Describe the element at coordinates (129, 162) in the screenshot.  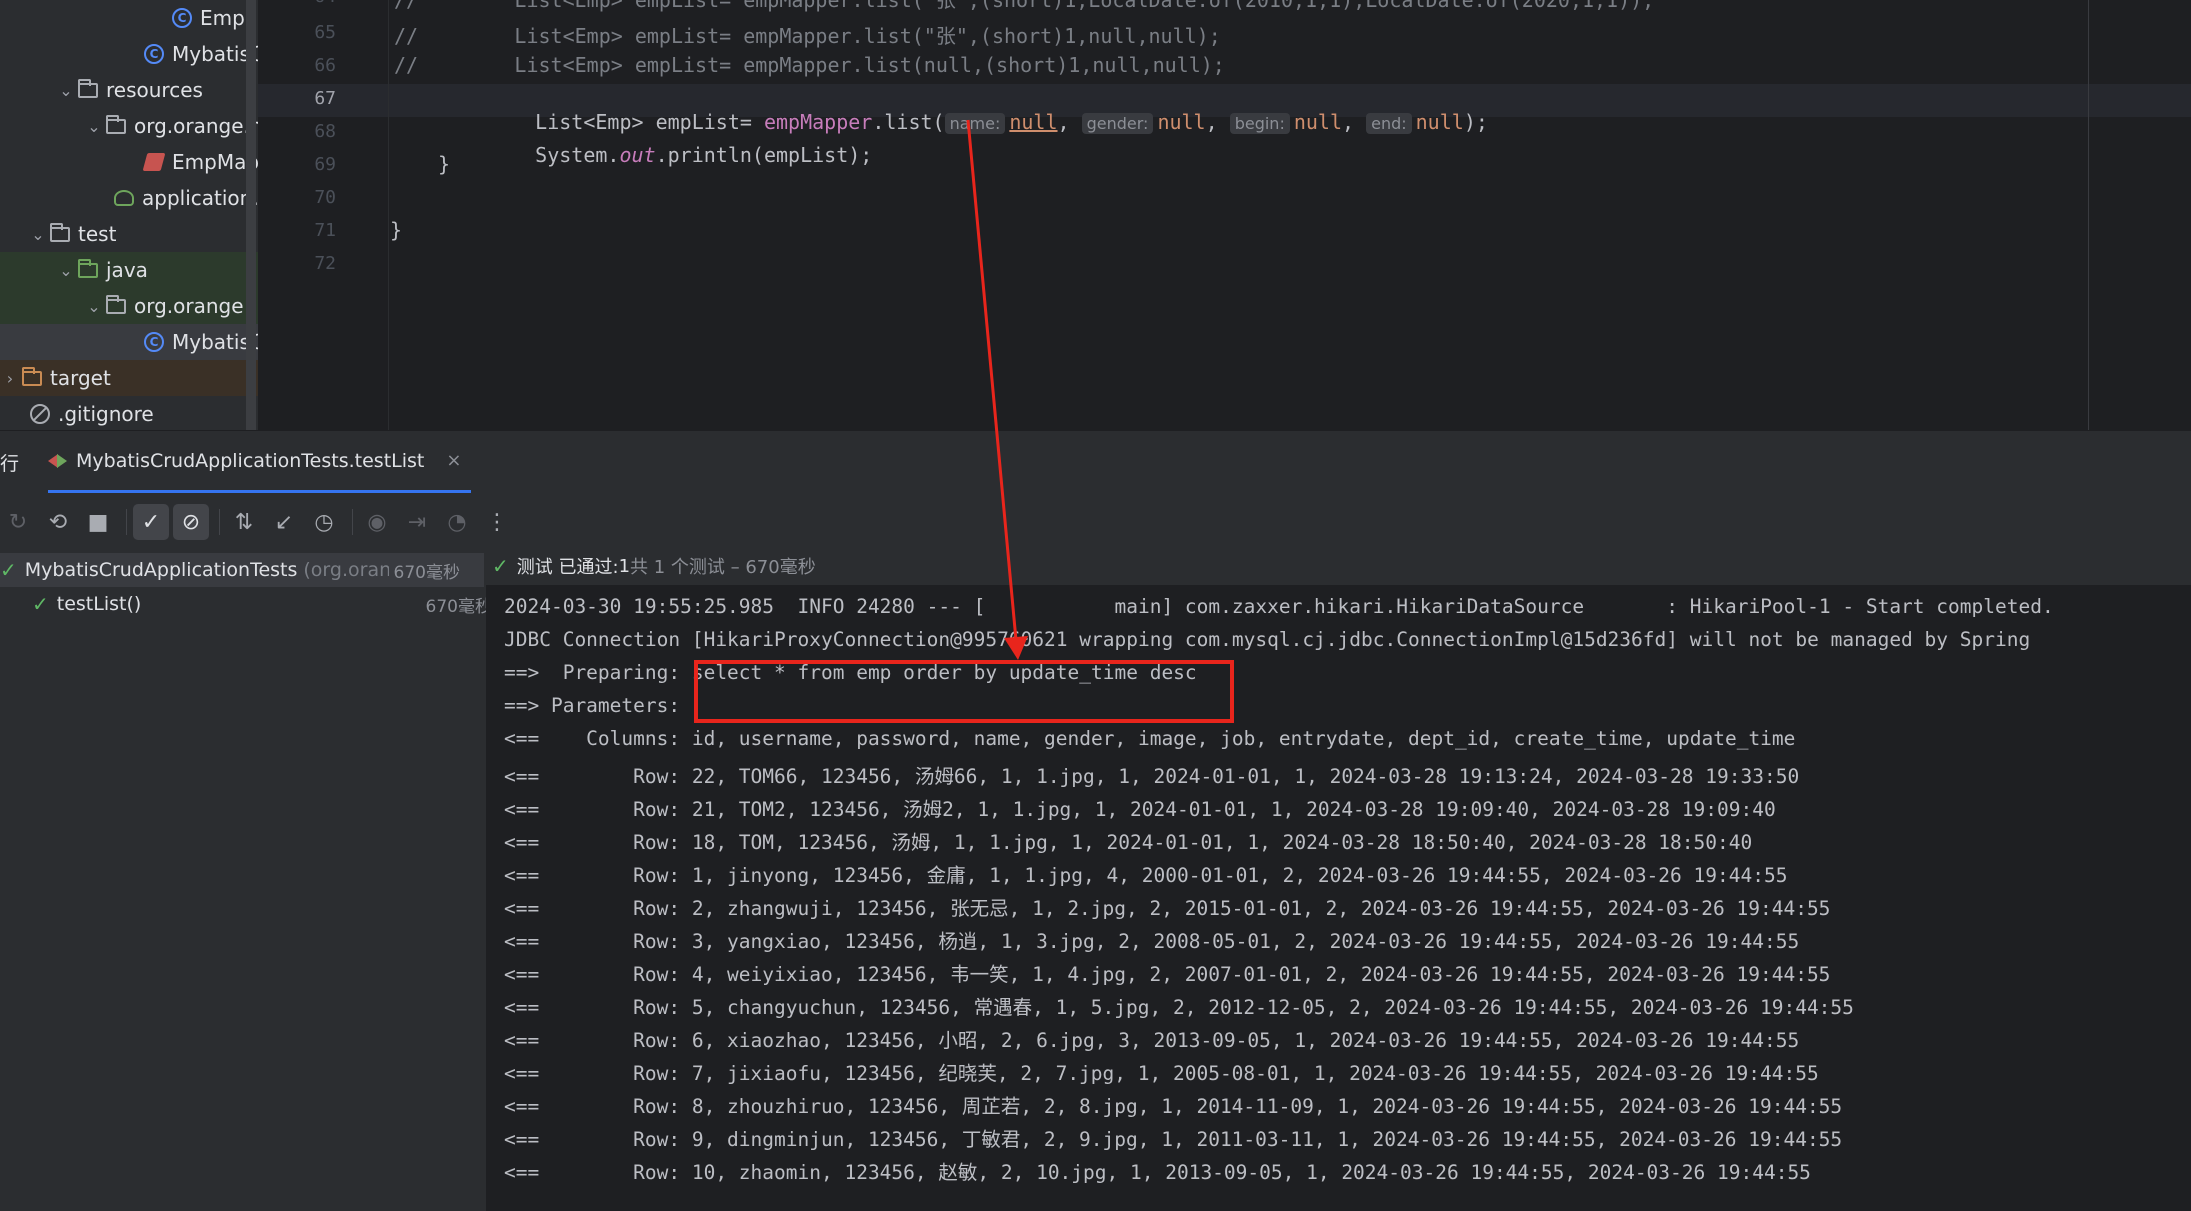
I see `tree-item-empmapper-xml: EmpMapp` at that location.